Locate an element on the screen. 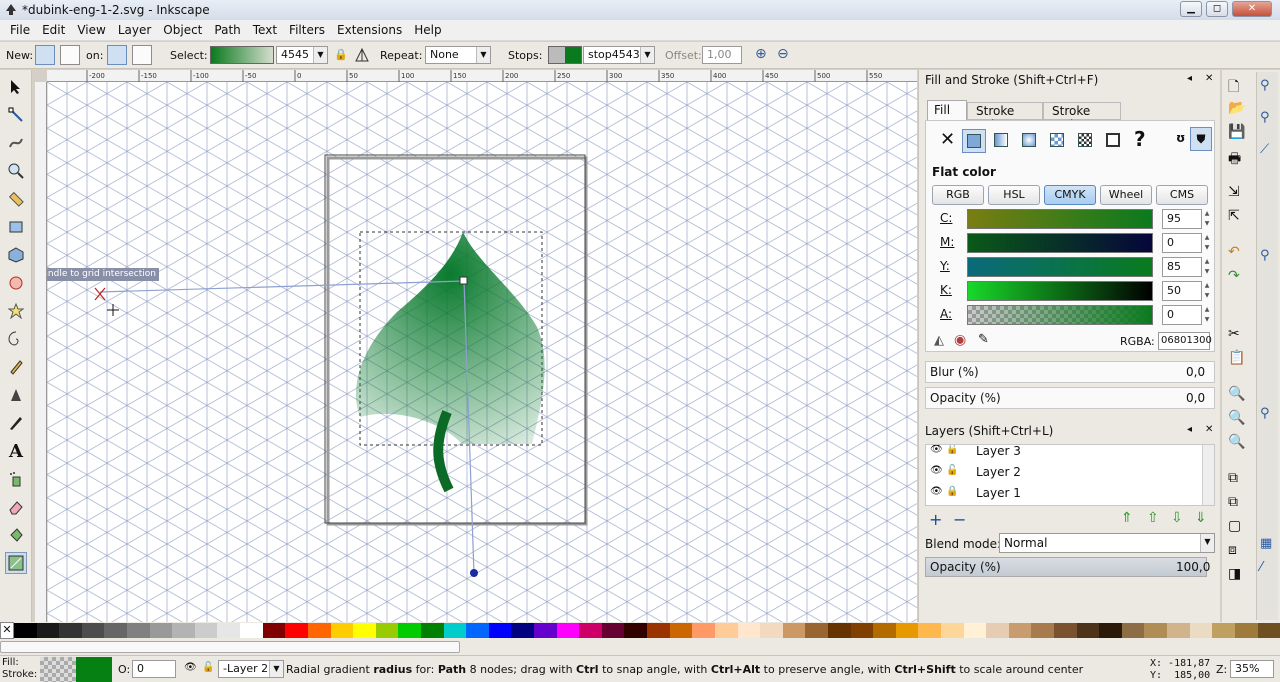 The height and width of the screenshot is (682, 1280). zoom-drawing-icon: 🔍 is located at coordinates (1236, 418).